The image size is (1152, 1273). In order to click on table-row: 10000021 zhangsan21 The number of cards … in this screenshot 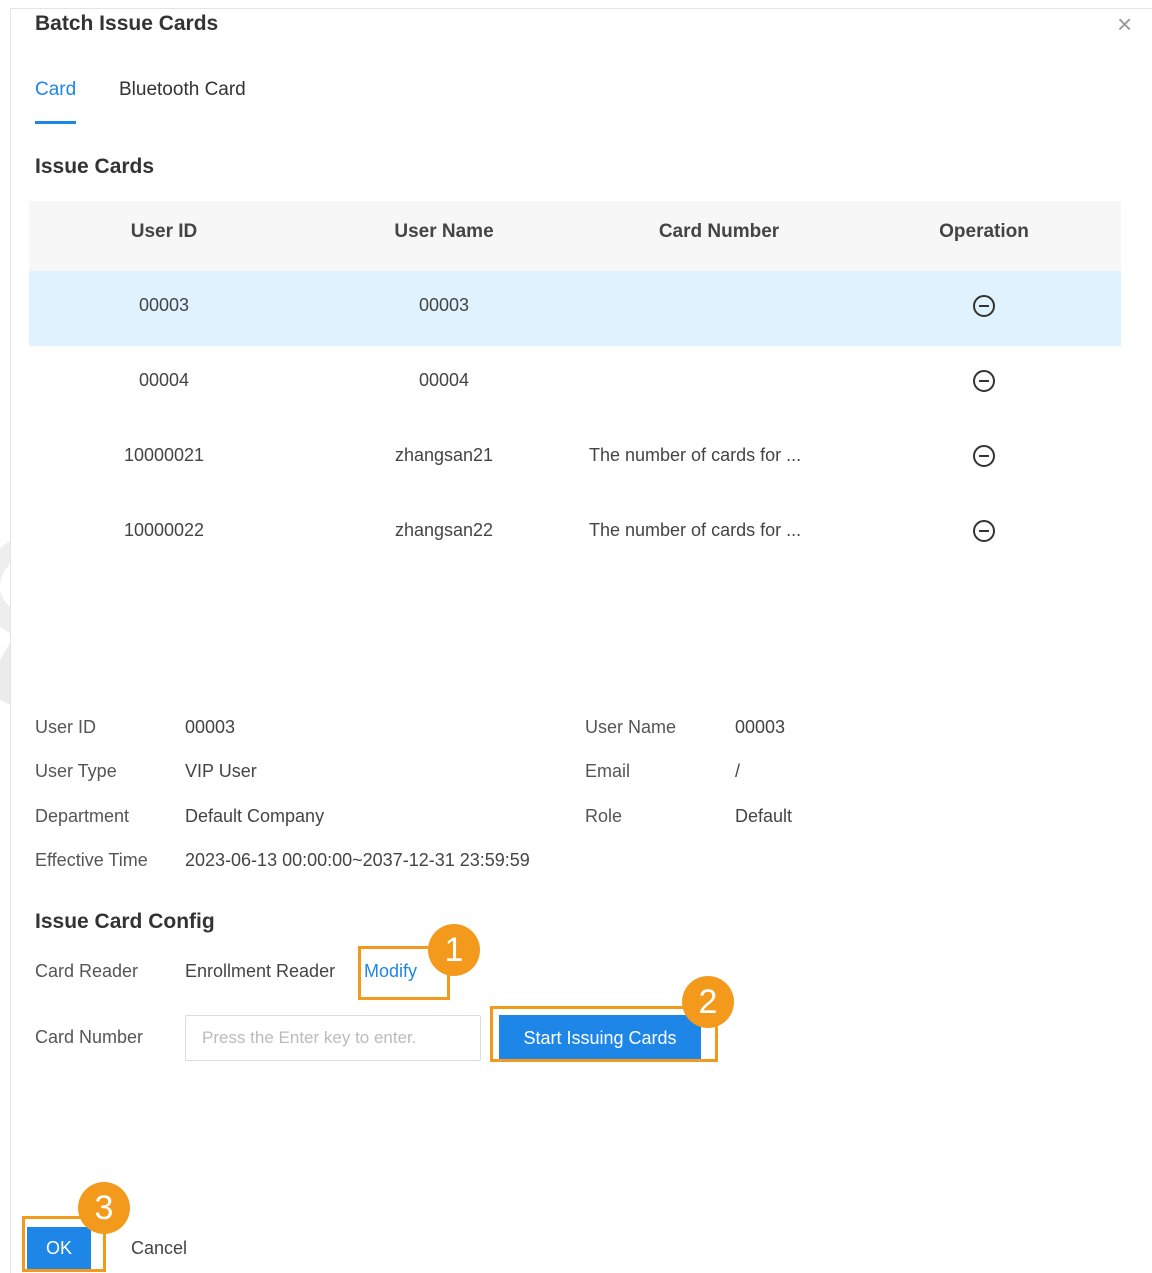, I will do `click(575, 458)`.